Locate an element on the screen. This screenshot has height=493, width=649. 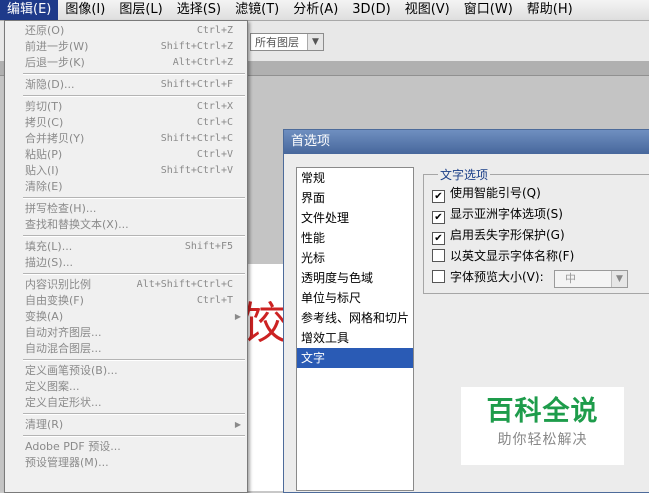
type-option: 字体预览大小(V): 中 ▼ is located at coordinates (530, 278).